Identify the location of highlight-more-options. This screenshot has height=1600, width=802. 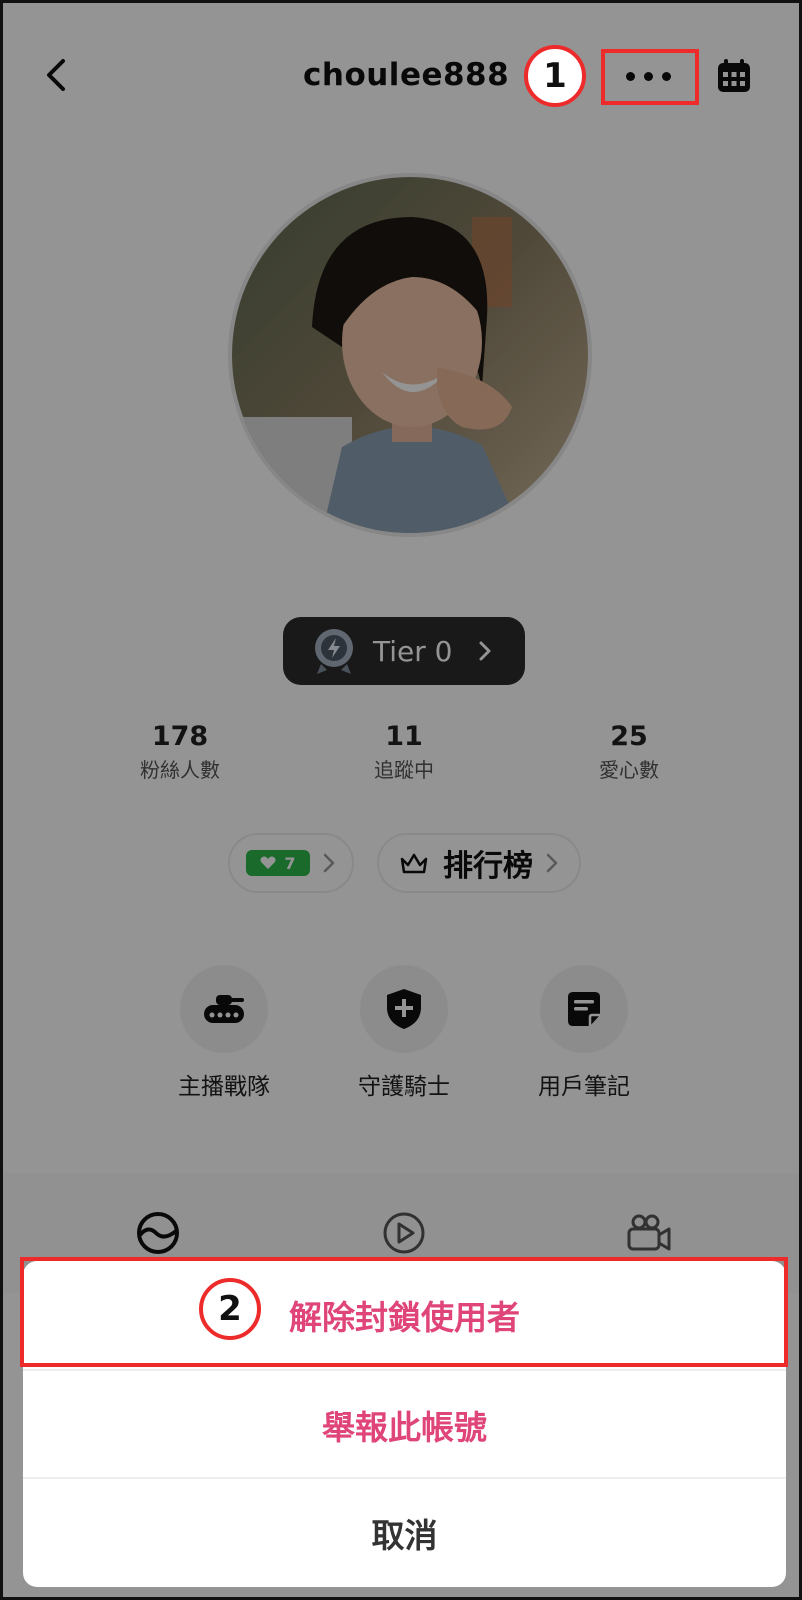
(650, 77).